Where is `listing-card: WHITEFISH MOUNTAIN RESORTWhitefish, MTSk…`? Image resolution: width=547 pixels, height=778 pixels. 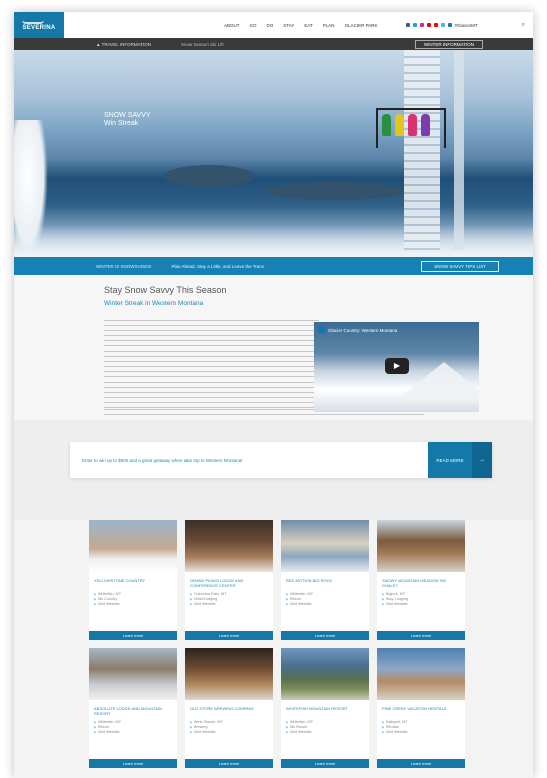 listing-card: WHITEFISH MOUNTAIN RESORTWhitefish, MTSk… is located at coordinates (325, 708).